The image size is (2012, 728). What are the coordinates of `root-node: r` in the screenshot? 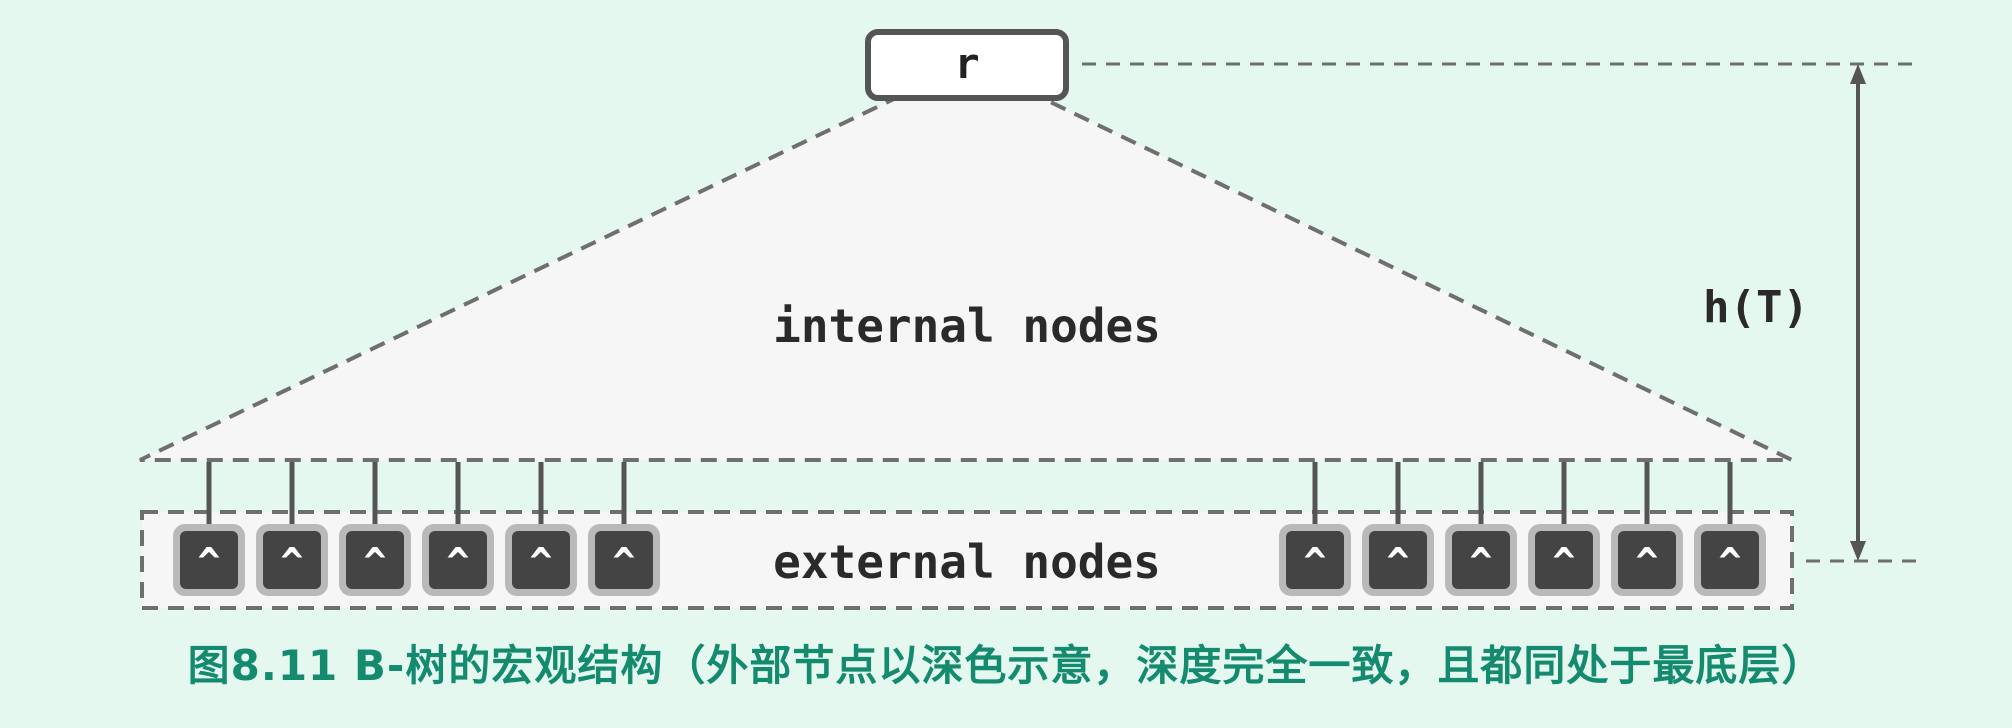 It's located at (967, 65).